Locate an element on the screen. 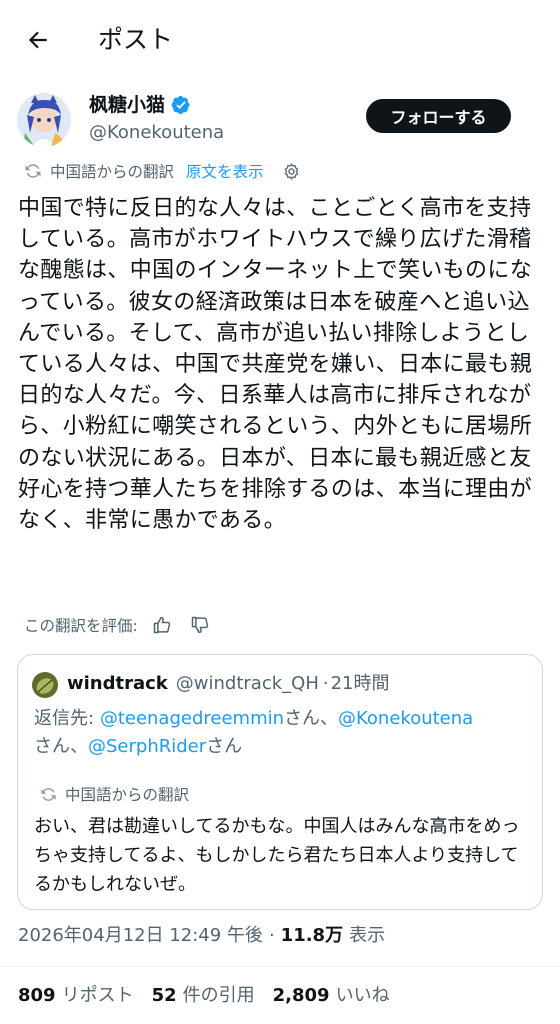 The height and width of the screenshot is (1024, 560). quotes-count: 52 is located at coordinates (164, 995).